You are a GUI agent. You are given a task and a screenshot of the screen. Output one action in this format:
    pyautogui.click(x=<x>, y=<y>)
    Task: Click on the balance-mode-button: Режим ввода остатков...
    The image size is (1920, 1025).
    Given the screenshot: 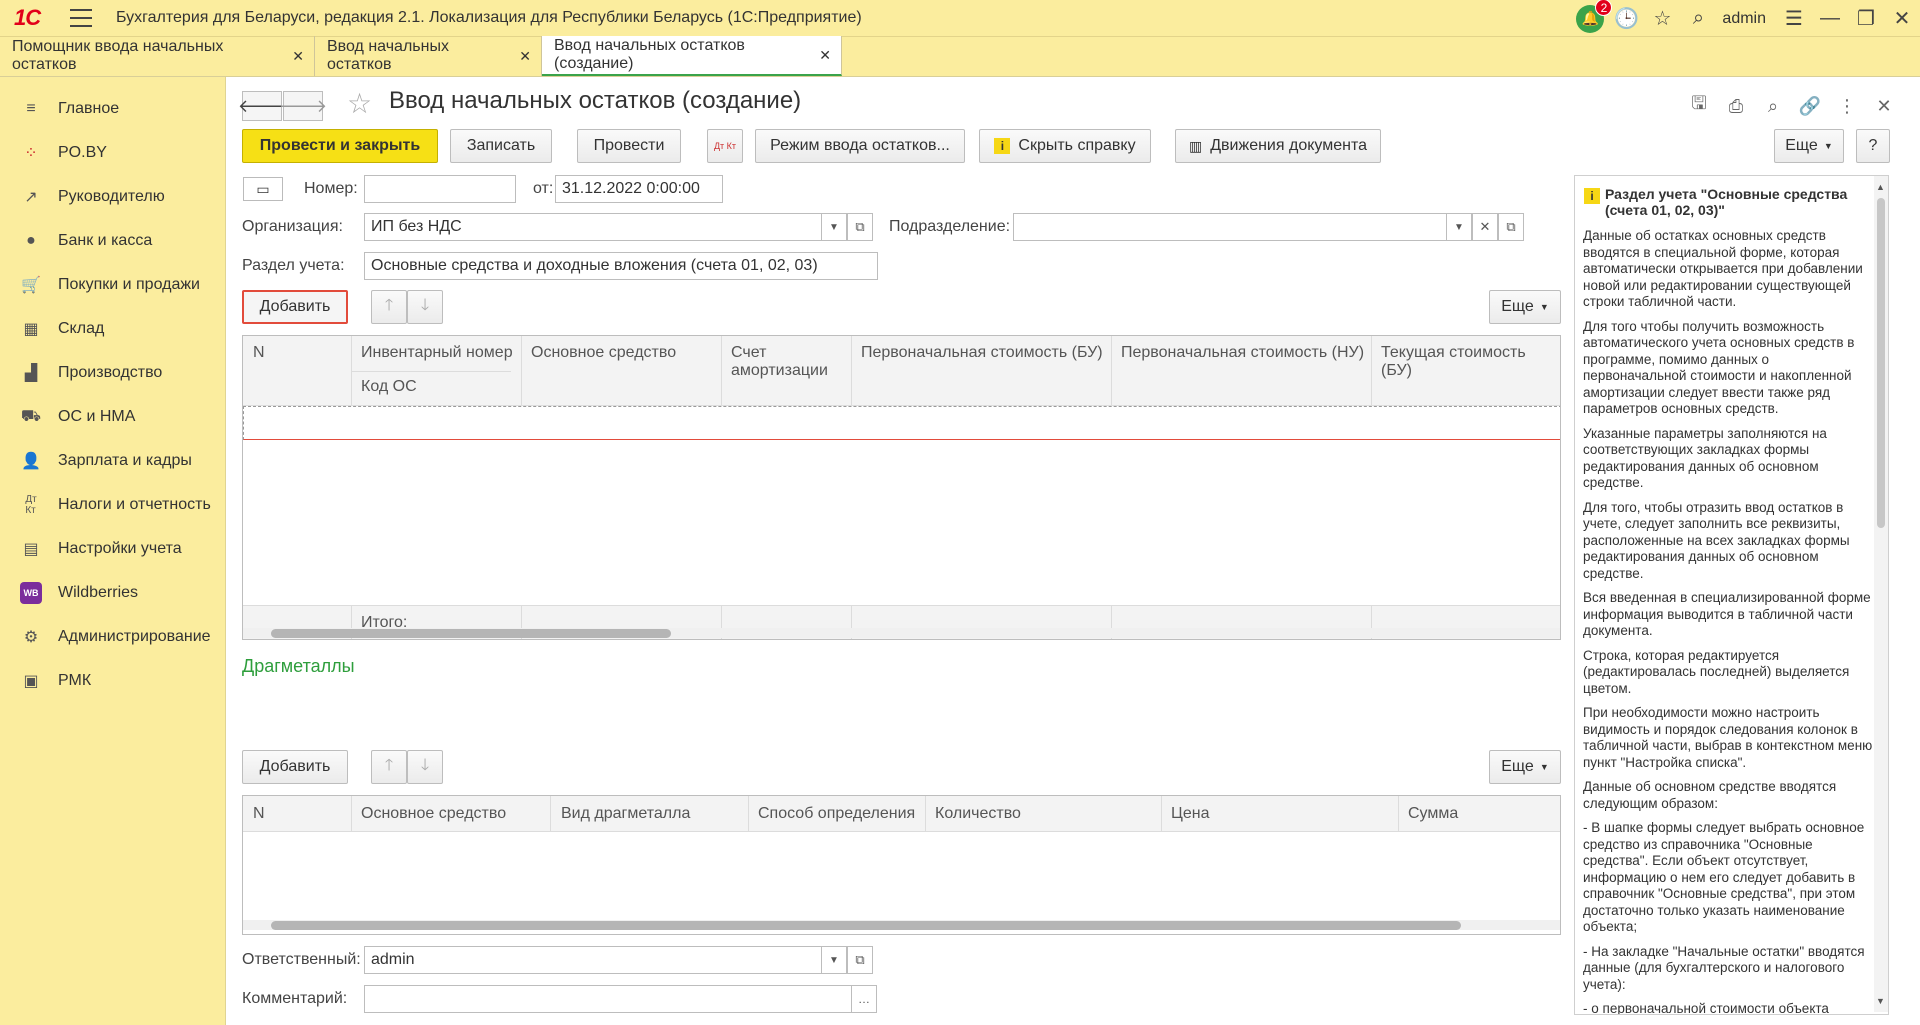 What is the action you would take?
    pyautogui.click(x=860, y=146)
    